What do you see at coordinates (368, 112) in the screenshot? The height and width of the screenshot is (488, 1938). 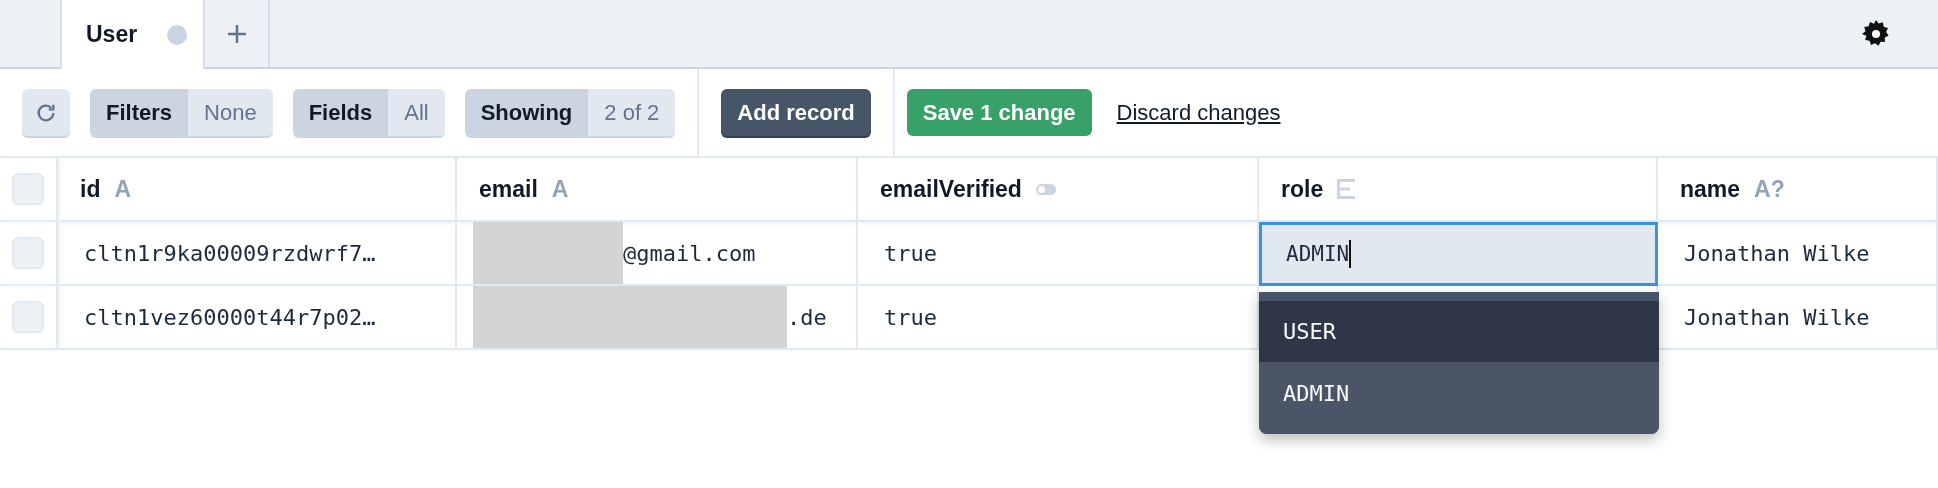 I see `fields-button: Fields All` at bounding box center [368, 112].